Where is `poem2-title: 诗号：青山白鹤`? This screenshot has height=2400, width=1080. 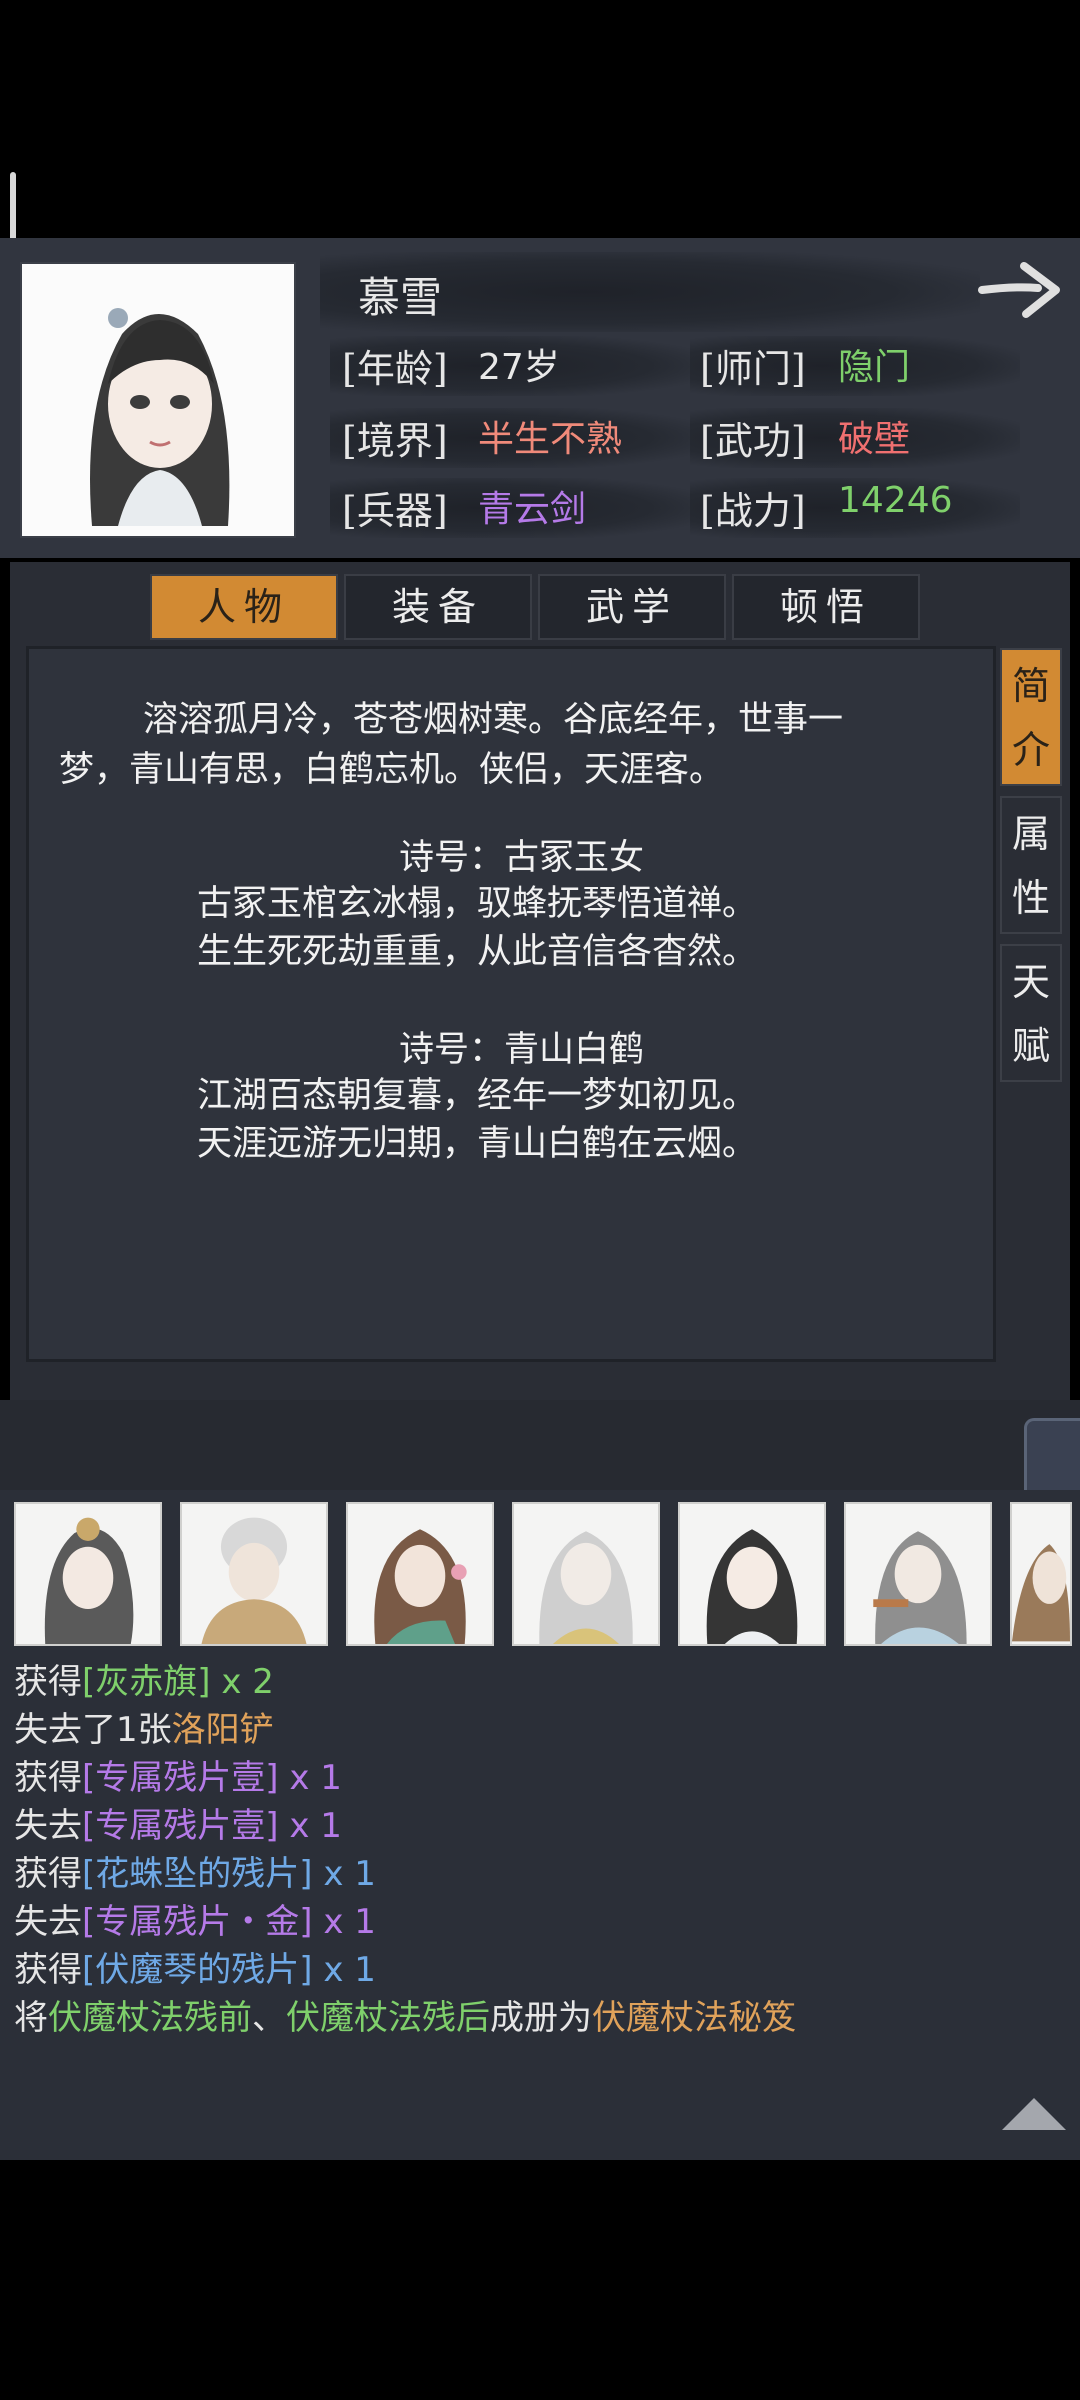 poem2-title: 诗号：青山白鹤 is located at coordinates (522, 1050).